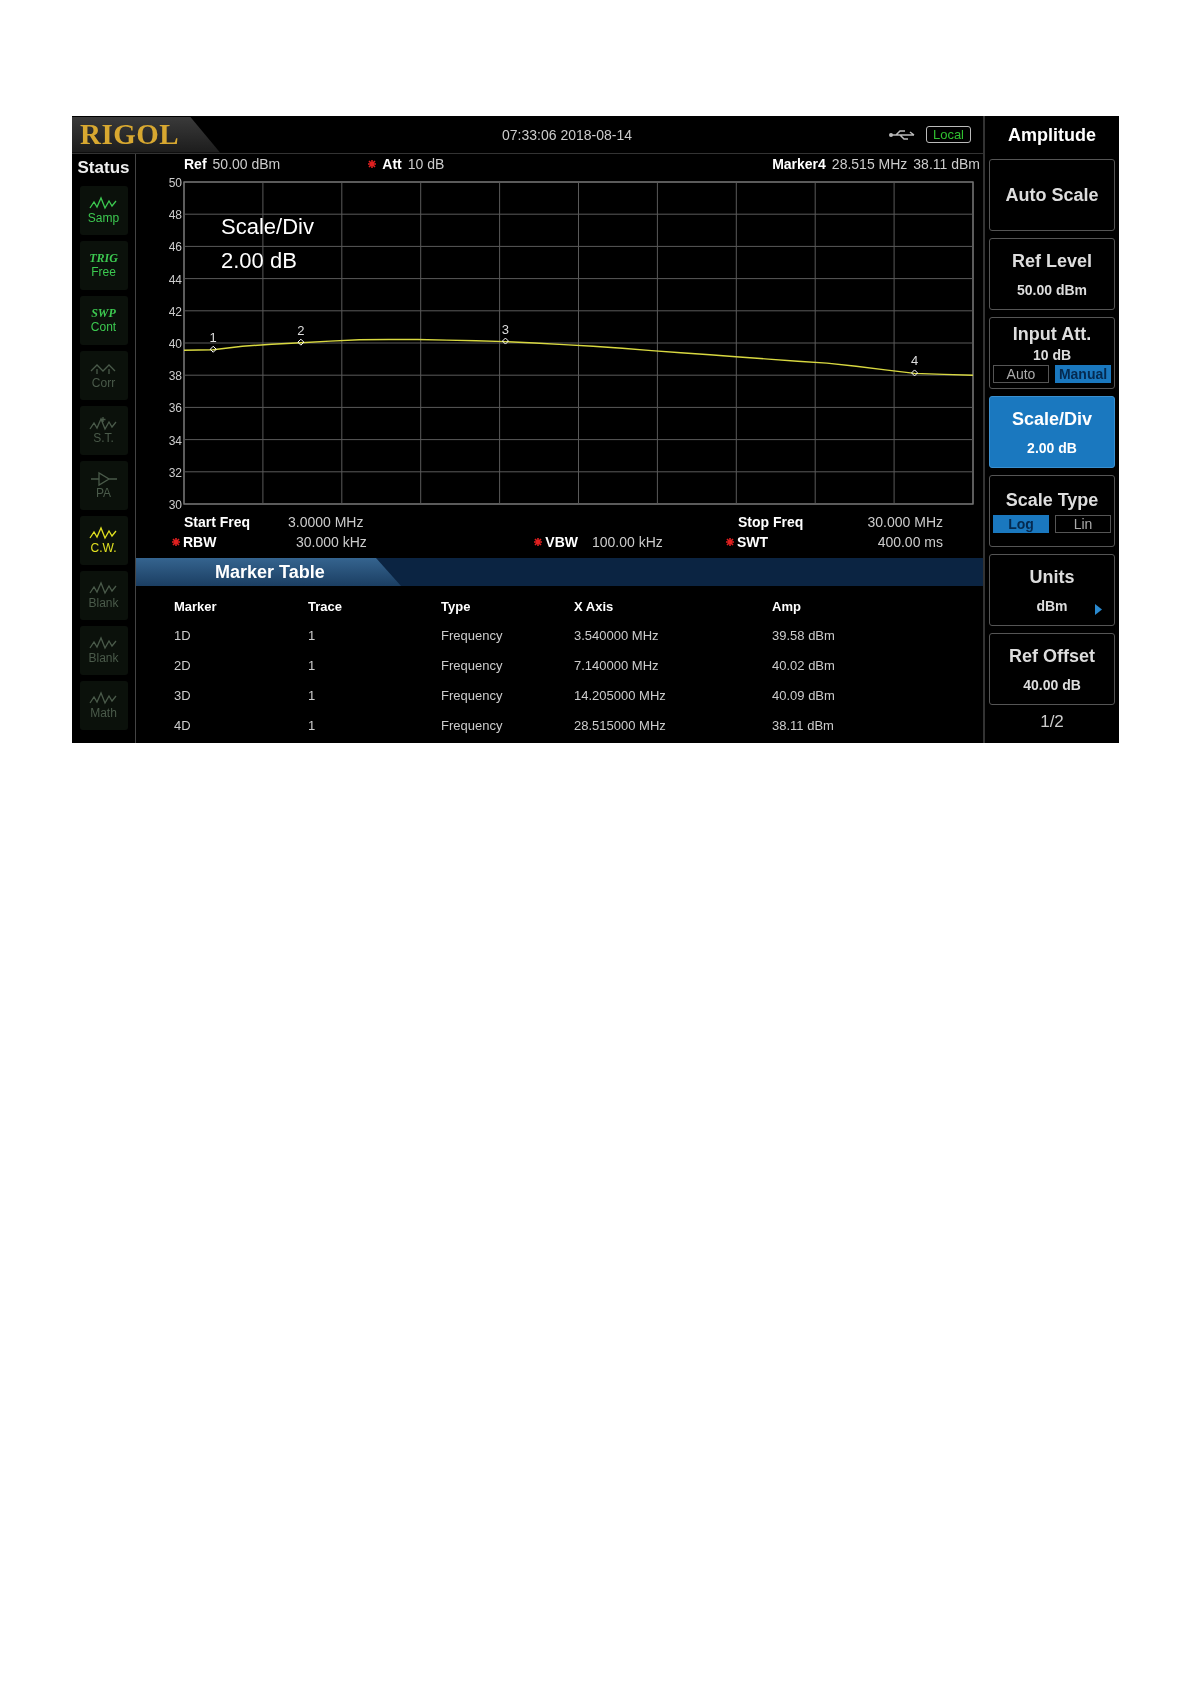 The height and width of the screenshot is (1684, 1191). What do you see at coordinates (103, 478) in the screenshot?
I see `amplifier-icon` at bounding box center [103, 478].